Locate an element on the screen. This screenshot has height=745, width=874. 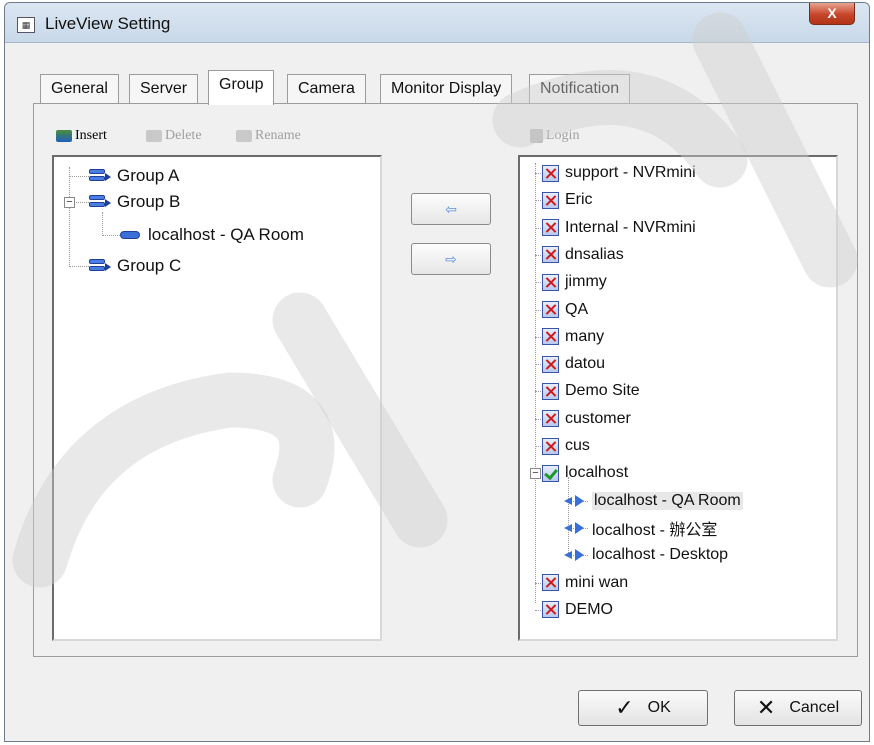
tab-camera: Camera is located at coordinates (326, 89).